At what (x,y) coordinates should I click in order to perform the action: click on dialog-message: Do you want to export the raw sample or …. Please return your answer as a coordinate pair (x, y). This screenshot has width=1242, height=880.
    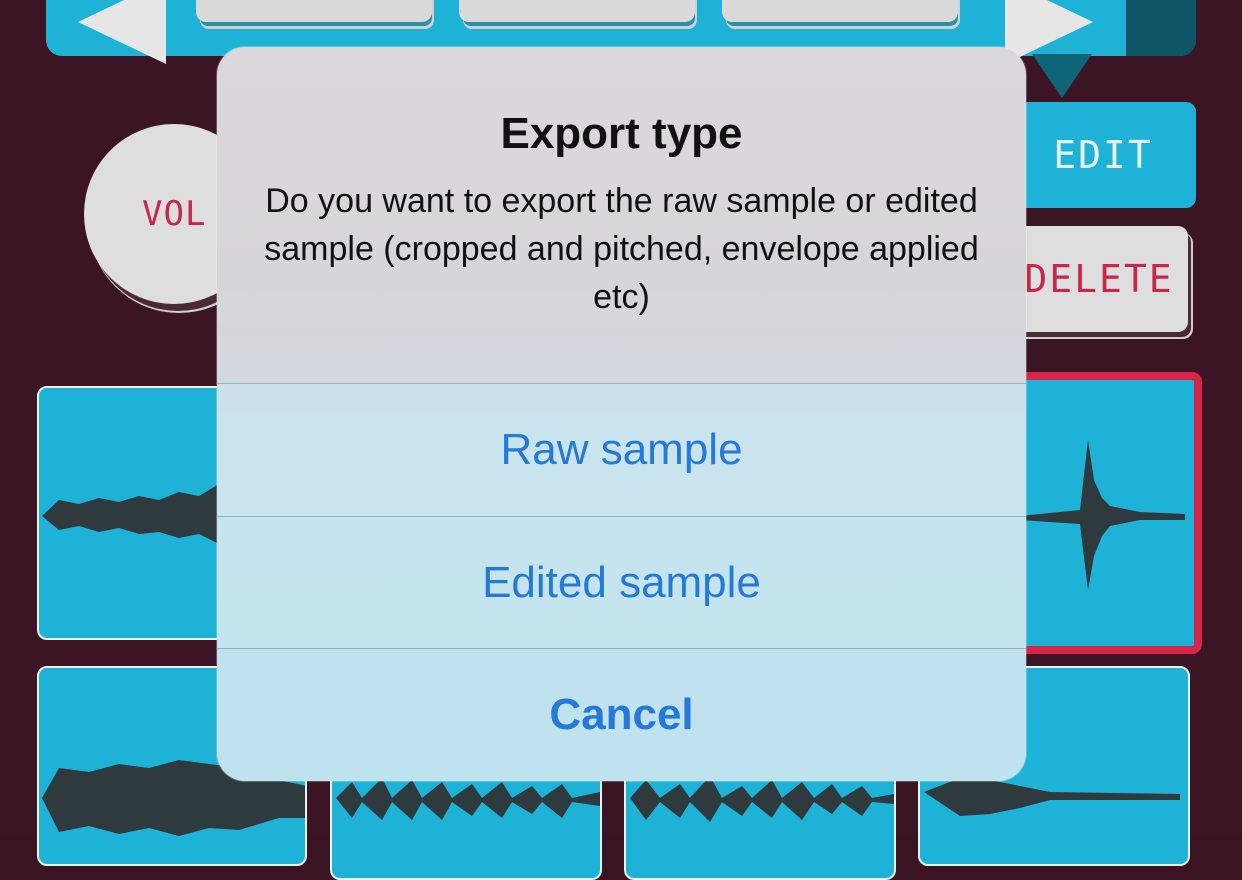
    Looking at the image, I should click on (621, 249).